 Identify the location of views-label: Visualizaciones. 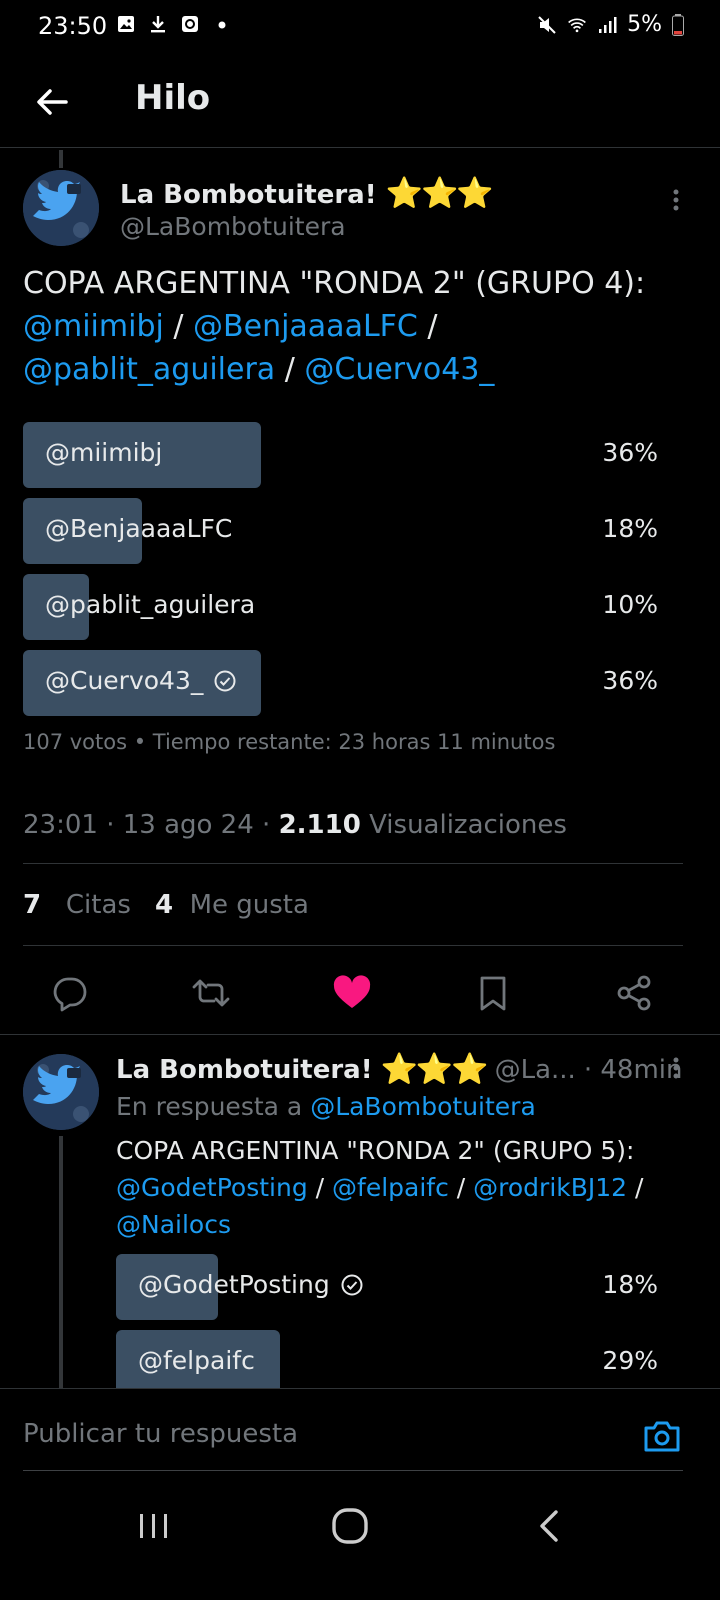
(468, 825).